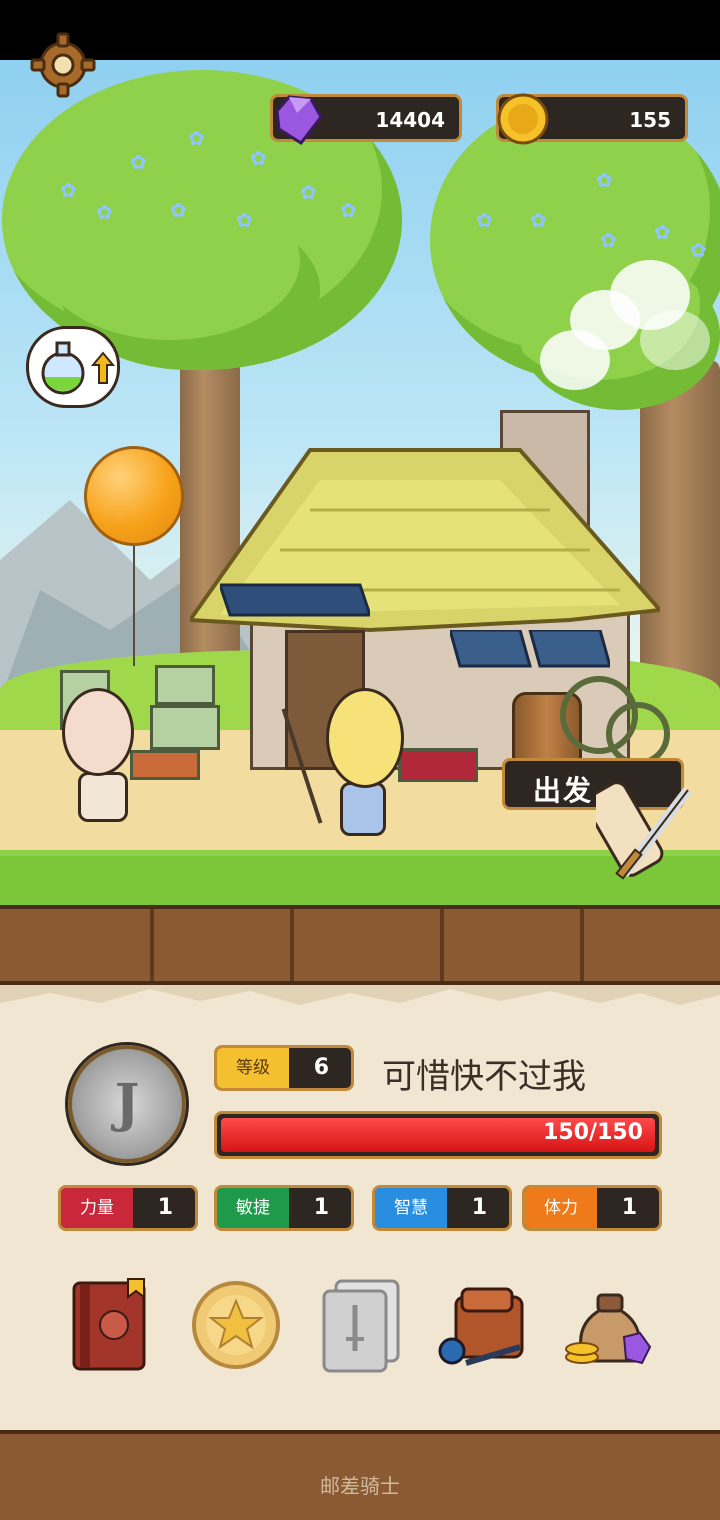 This screenshot has height=1520, width=720. What do you see at coordinates (438, 1135) in the screenshot?
I see `hp-bar: 150/150` at bounding box center [438, 1135].